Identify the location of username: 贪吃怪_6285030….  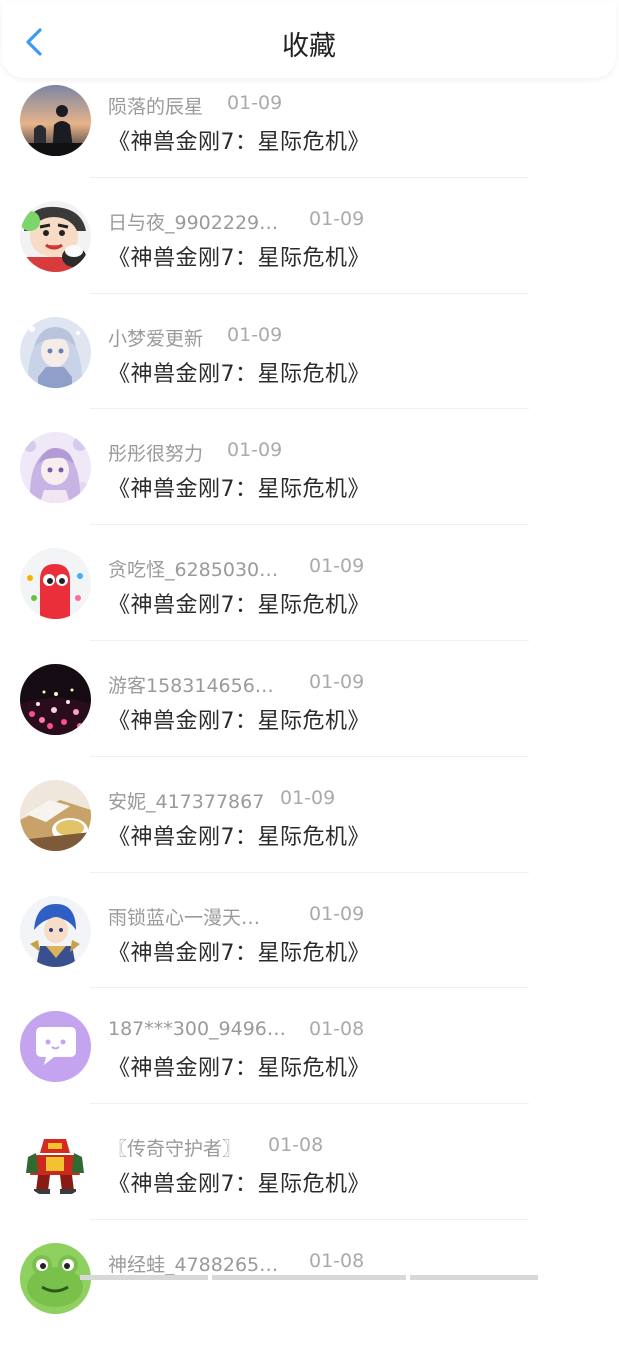
(193, 570).